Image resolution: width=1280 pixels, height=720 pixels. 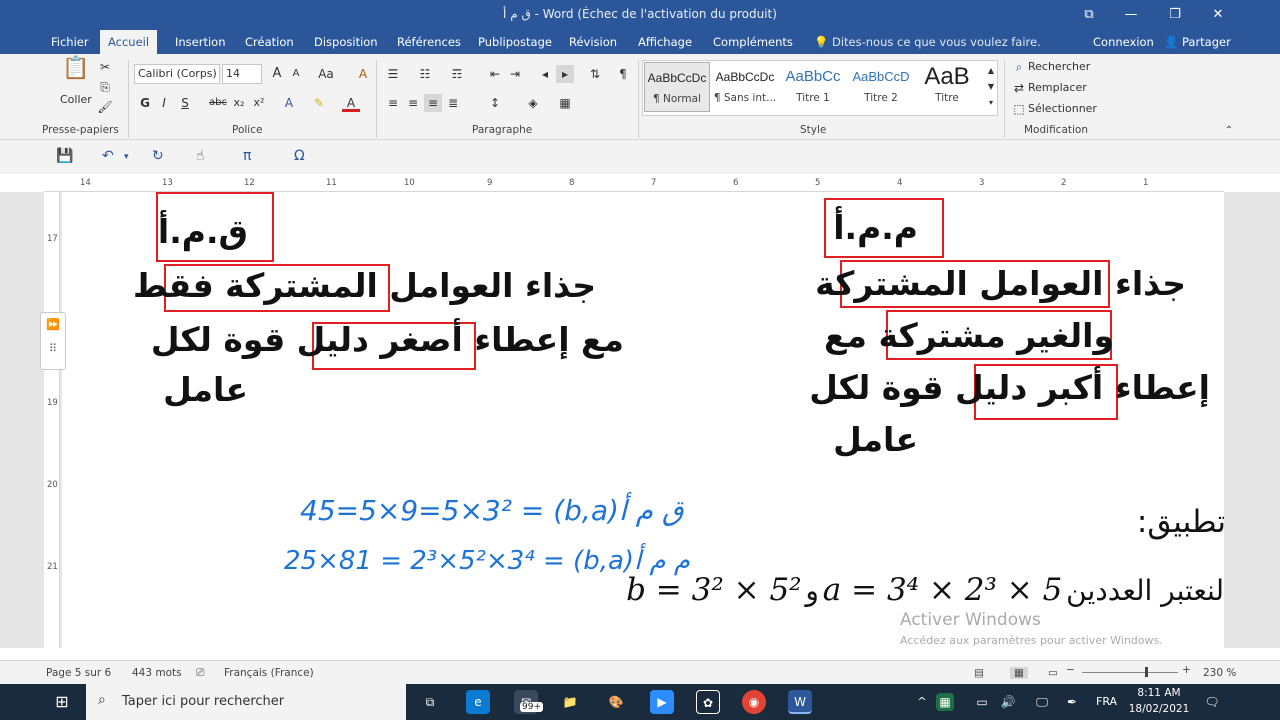 I want to click on line-spacing-icon: ↕, so click(x=495, y=103).